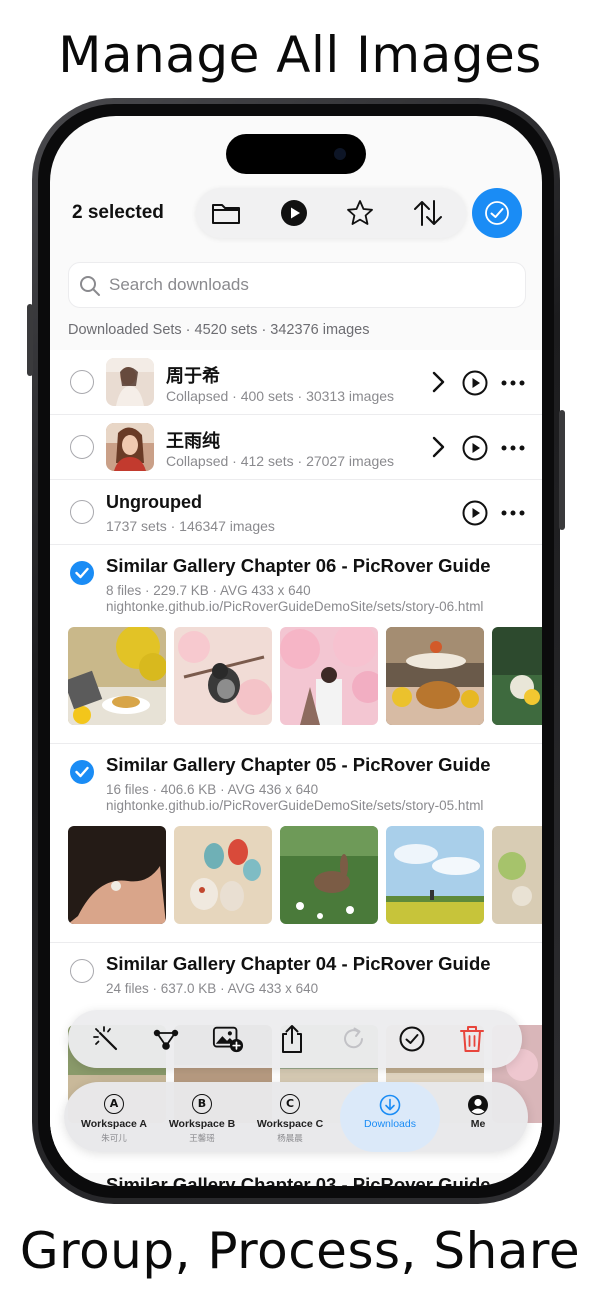 Image resolution: width=600 pixels, height=1298 pixels. I want to click on group-subtitle: 1737 sets · 146347 images, so click(190, 526).